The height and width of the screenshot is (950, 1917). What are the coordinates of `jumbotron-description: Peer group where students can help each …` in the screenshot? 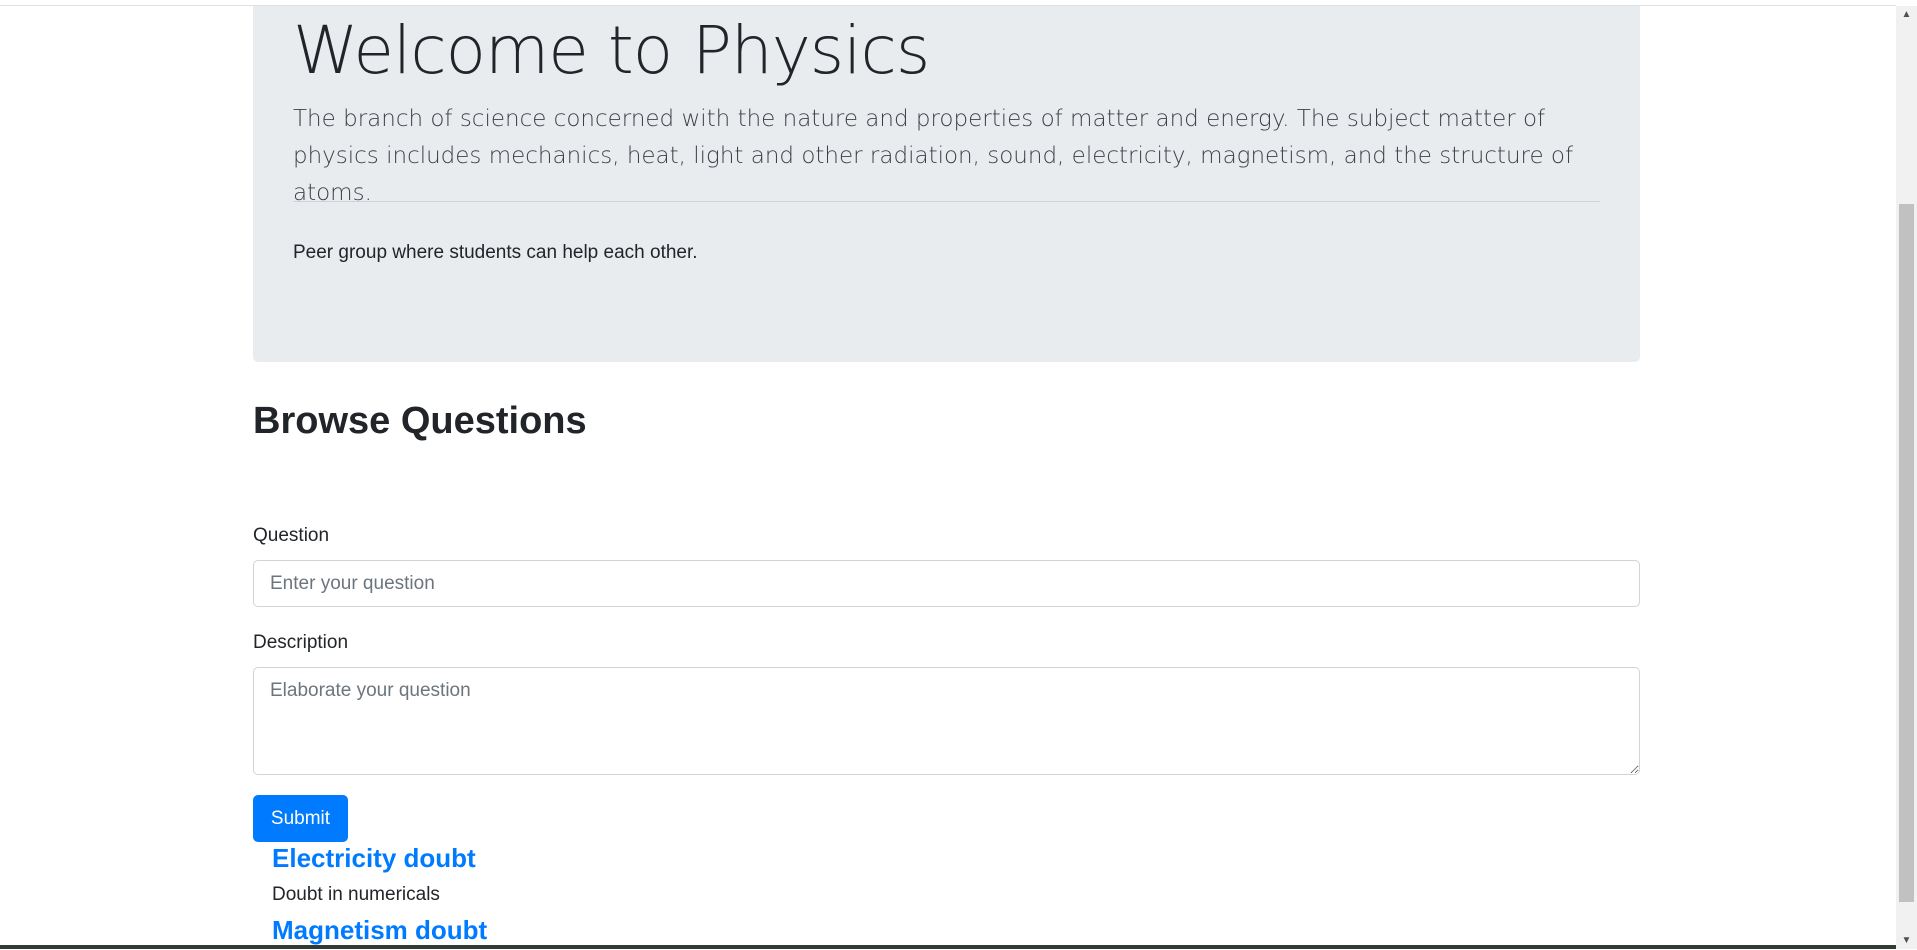 It's located at (495, 252).